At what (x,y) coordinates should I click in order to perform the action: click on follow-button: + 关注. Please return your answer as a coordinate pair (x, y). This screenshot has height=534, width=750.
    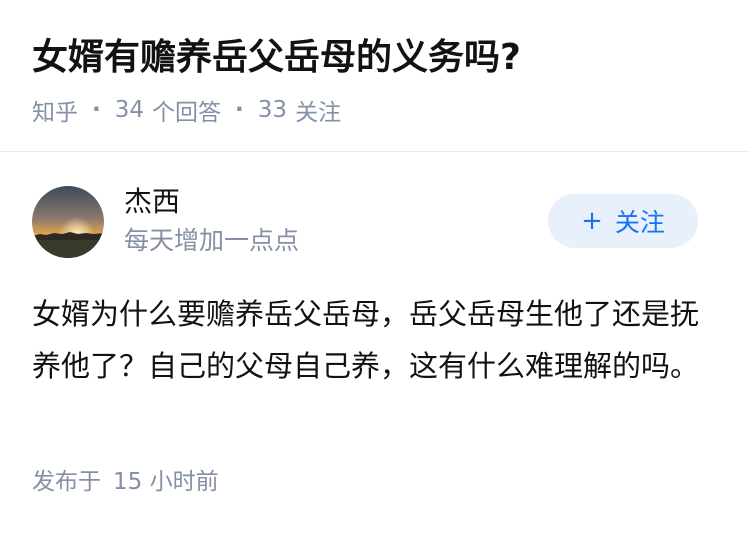
    Looking at the image, I should click on (623, 221).